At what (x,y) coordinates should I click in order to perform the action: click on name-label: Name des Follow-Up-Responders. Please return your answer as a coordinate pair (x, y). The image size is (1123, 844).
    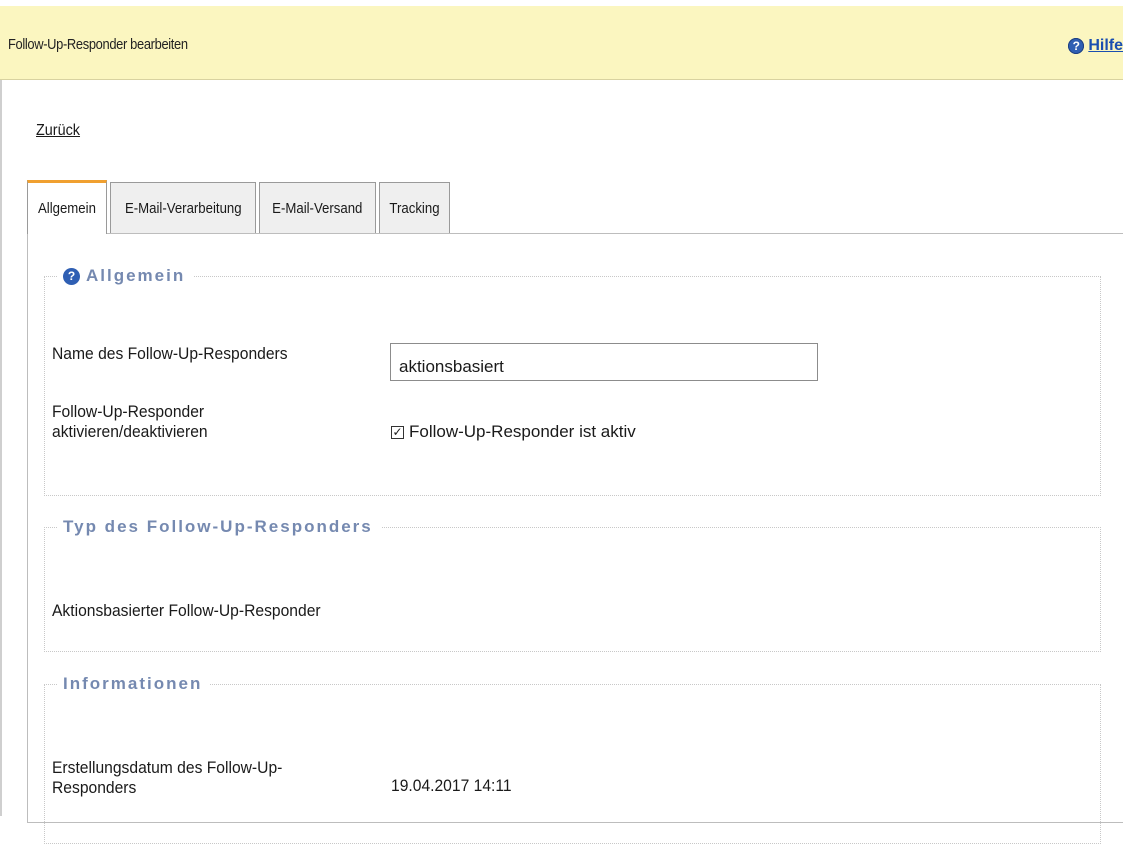
    Looking at the image, I should click on (170, 353).